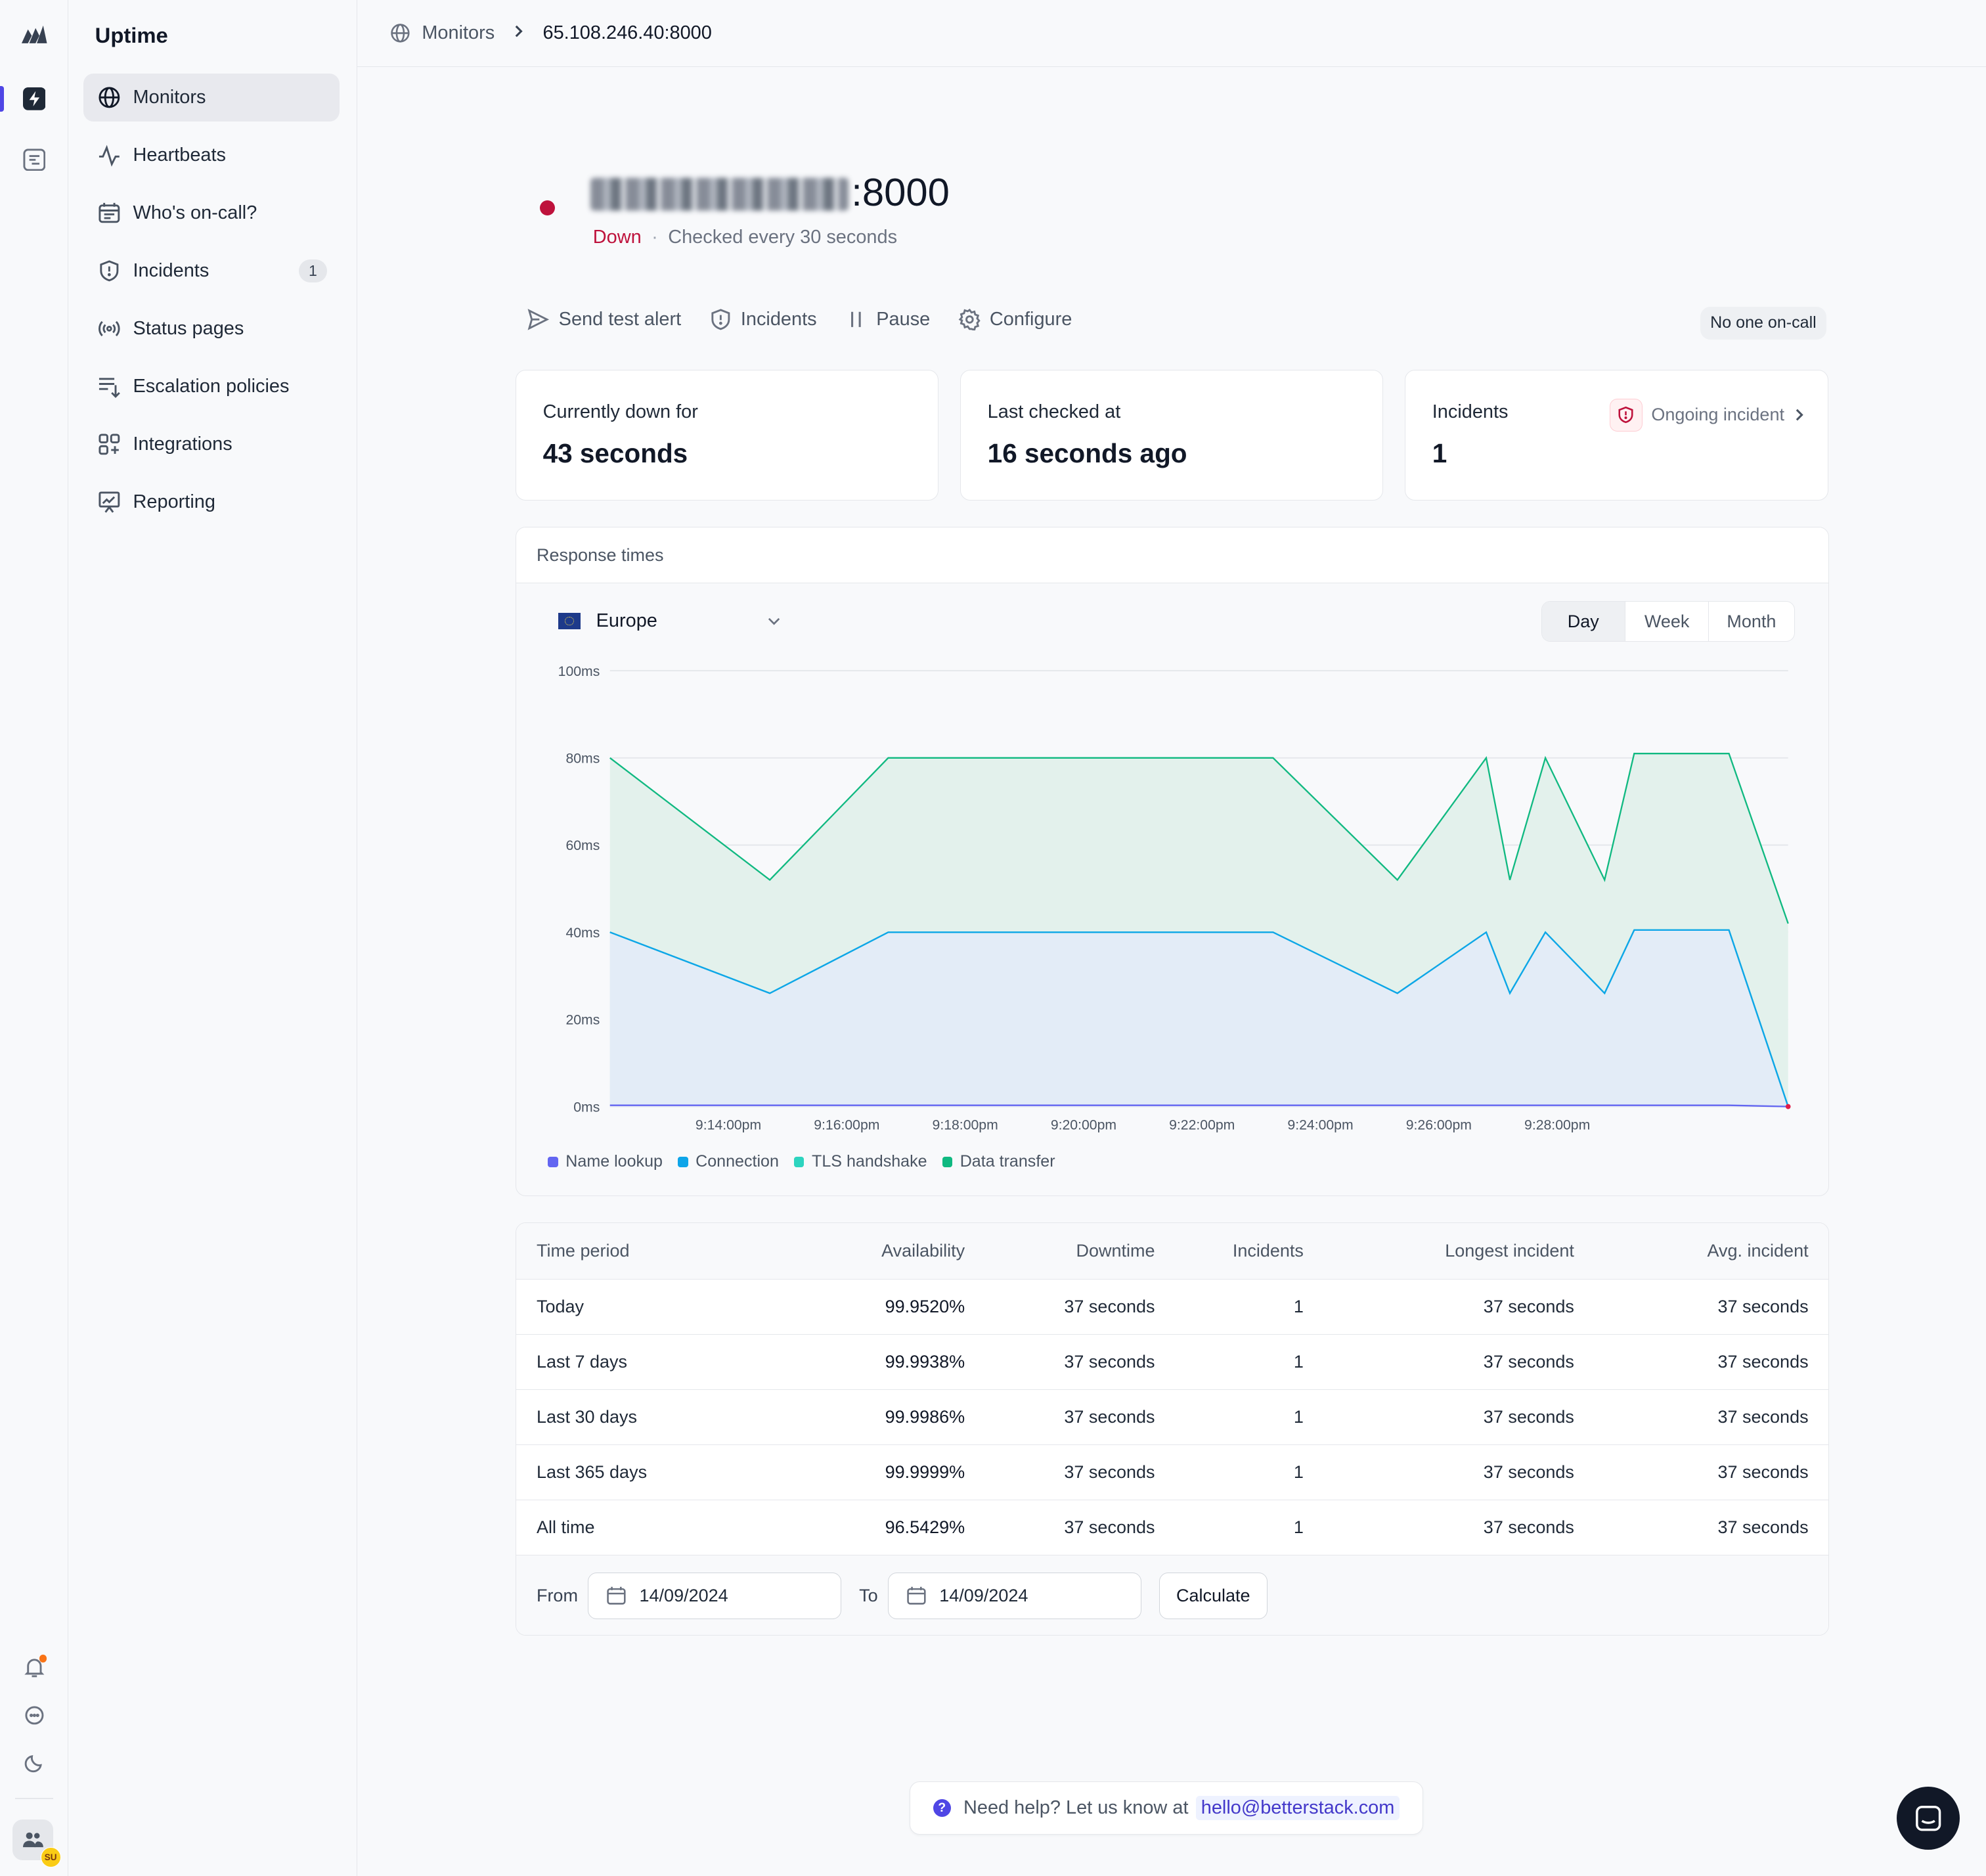  Describe the element at coordinates (653, 1472) in the screenshot. I see `table-cell: Last 365 days` at that location.